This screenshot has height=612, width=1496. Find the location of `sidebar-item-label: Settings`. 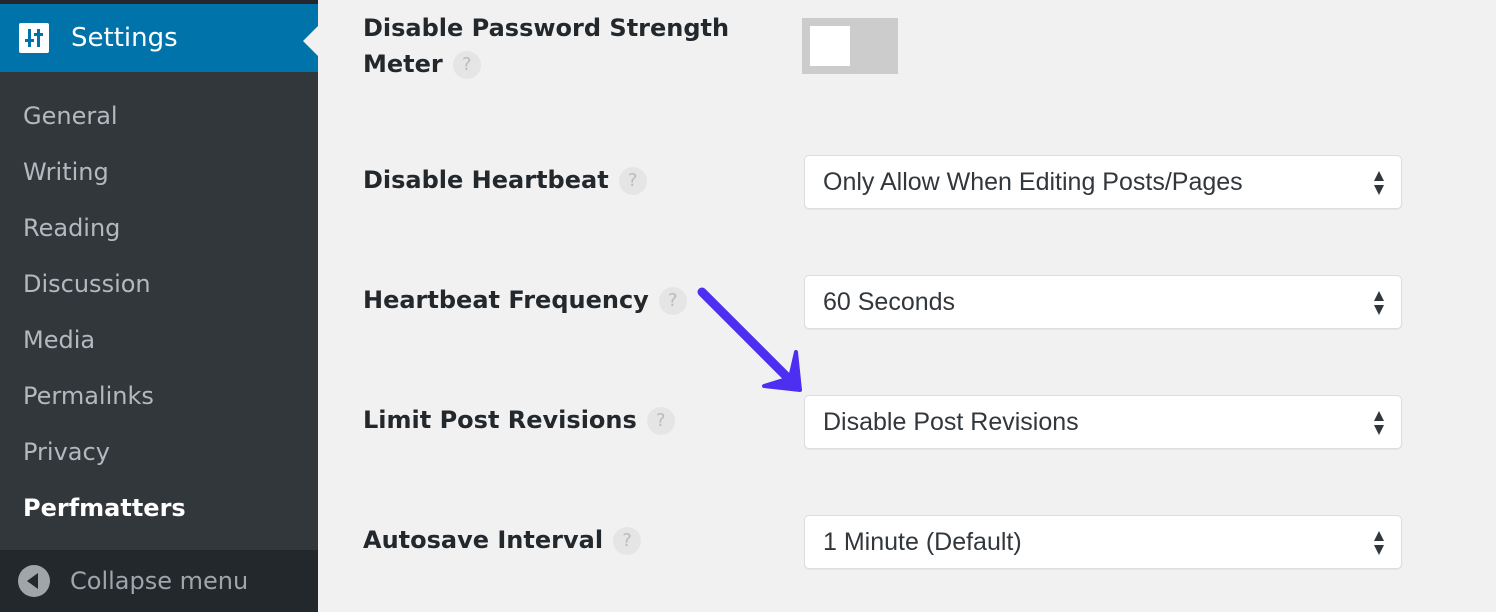

sidebar-item-label: Settings is located at coordinates (124, 38).